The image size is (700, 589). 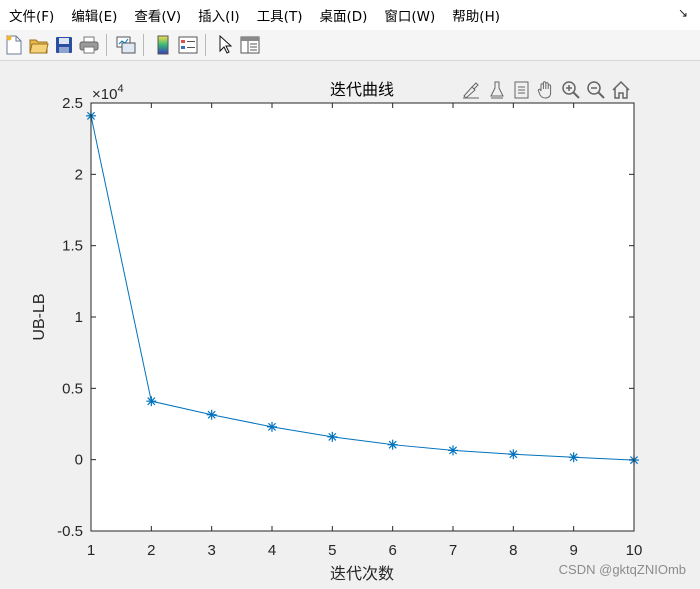 I want to click on x-tick-label: 8, so click(x=513, y=550).